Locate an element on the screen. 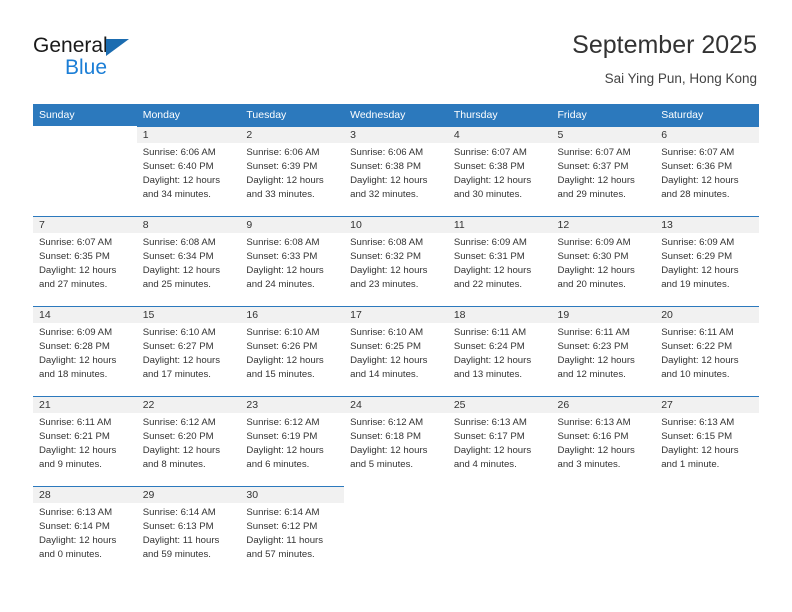 The height and width of the screenshot is (612, 792). calendar-empty-cell is located at coordinates (396, 531).